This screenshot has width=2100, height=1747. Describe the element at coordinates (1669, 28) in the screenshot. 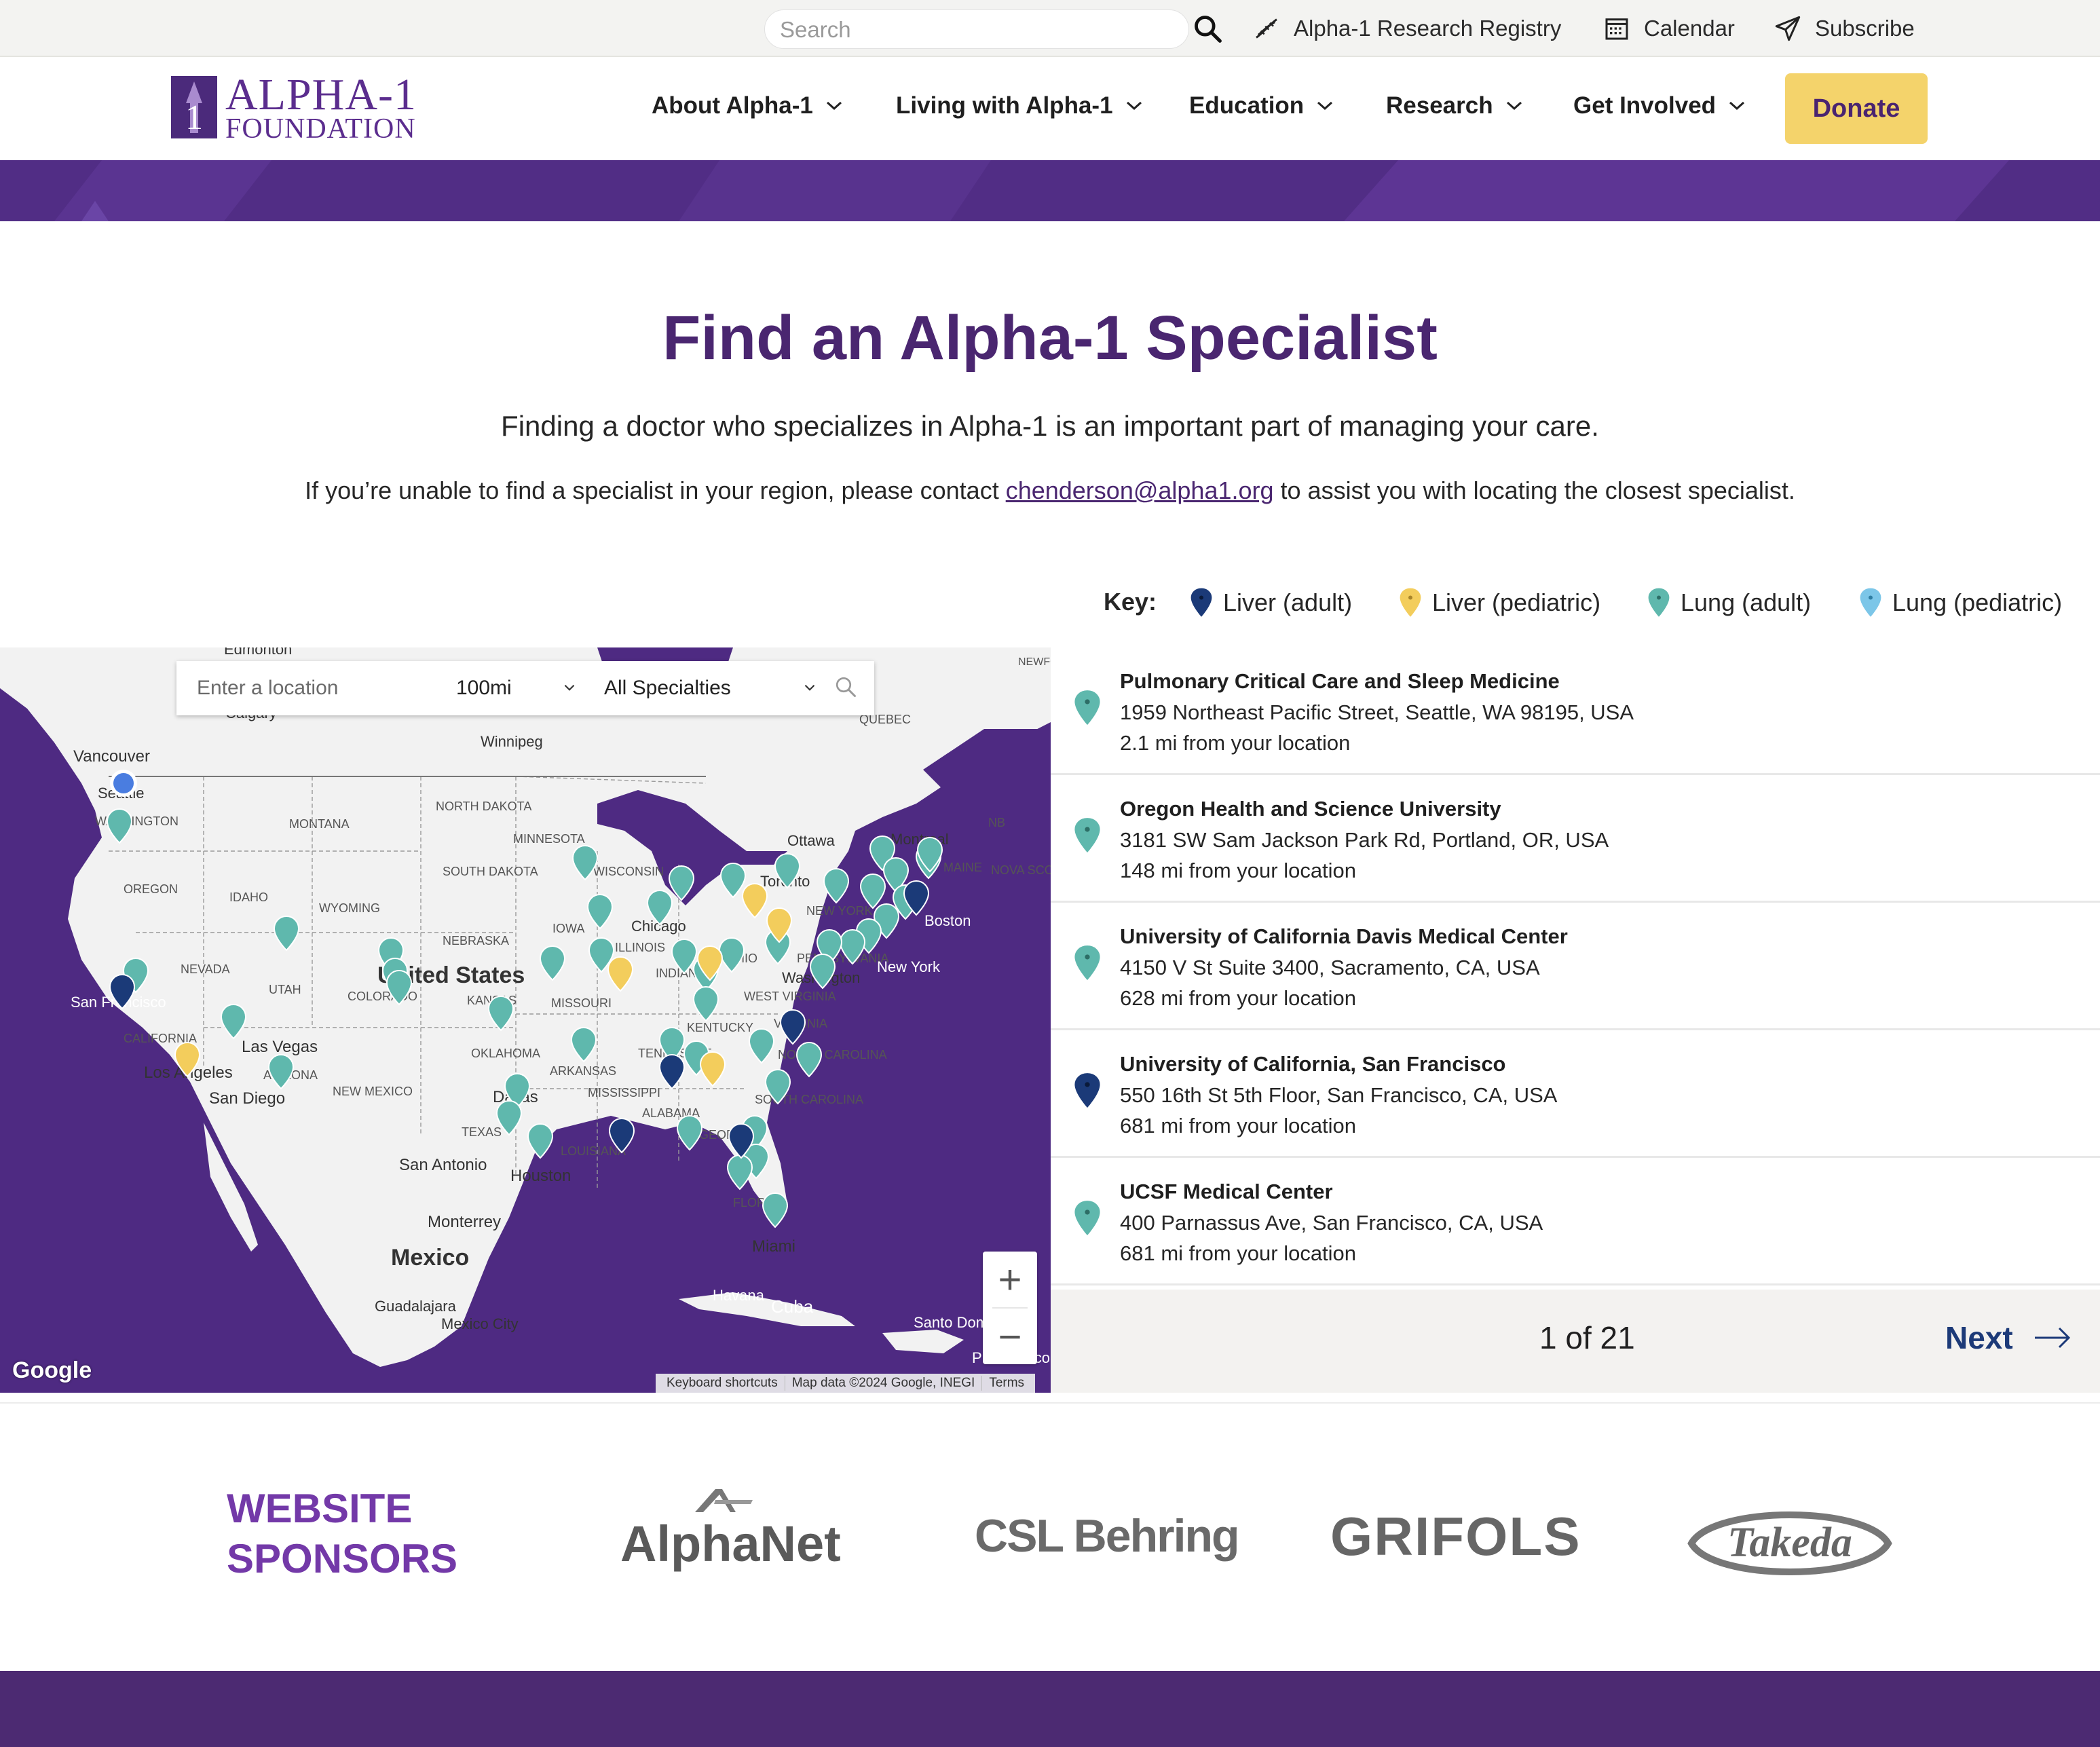

I see `calendar-link: Calendar` at that location.